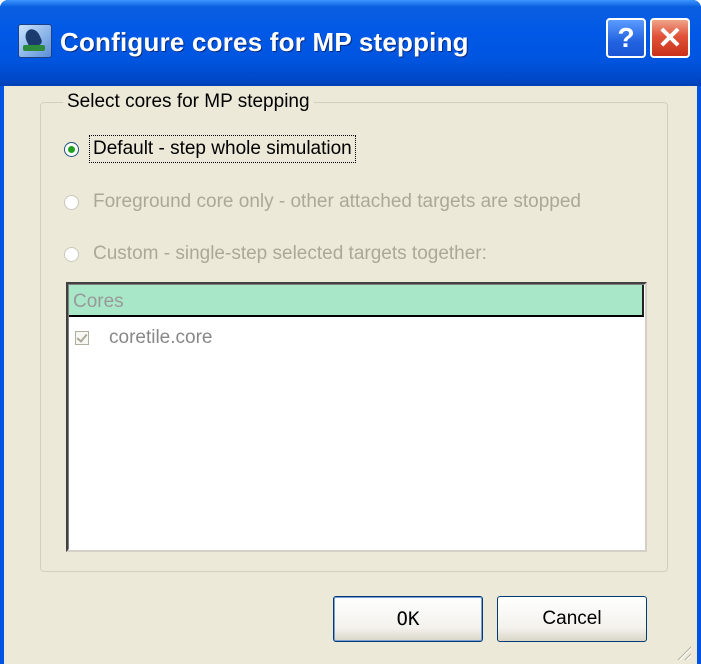 Image resolution: width=701 pixels, height=664 pixels. I want to click on radio-default-label: Default - step whole simulation, so click(222, 149).